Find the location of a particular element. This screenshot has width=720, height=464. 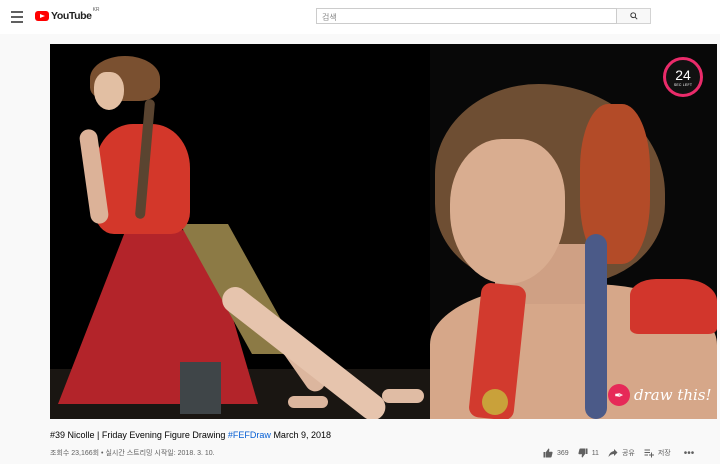

video-actions: 369 11 공유 저장 ••• is located at coordinates (618, 453).